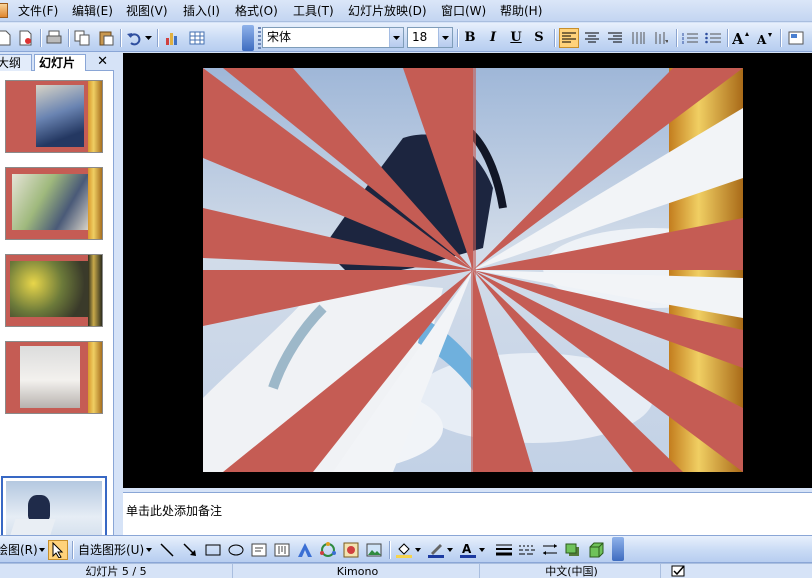  Describe the element at coordinates (430, 37) in the screenshot. I see `font-size-select: 18` at that location.